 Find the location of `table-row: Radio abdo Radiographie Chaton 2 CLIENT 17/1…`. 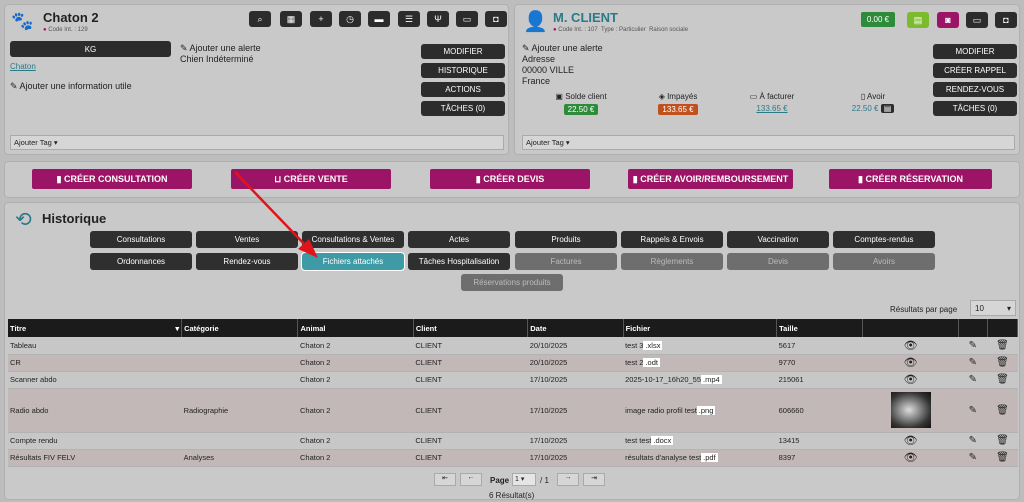

table-row: Radio abdo Radiographie Chaton 2 CLIENT 17/1… is located at coordinates (513, 410).